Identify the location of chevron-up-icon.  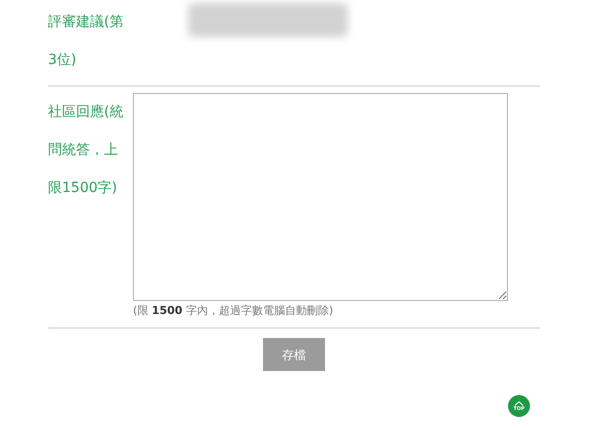
(519, 403).